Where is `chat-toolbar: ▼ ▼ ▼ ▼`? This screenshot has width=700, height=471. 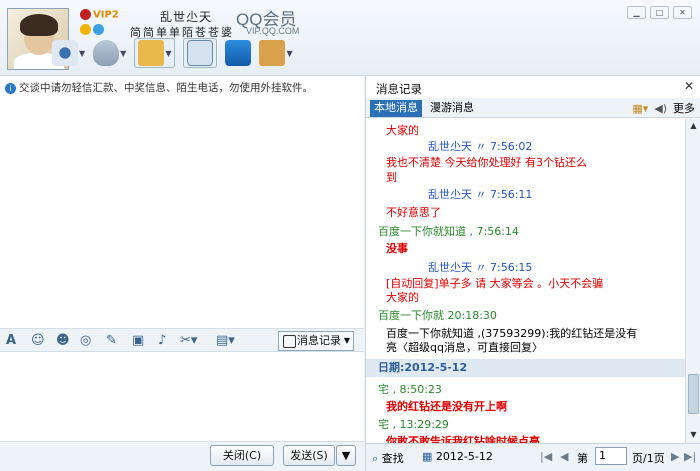 chat-toolbar: ▼ ▼ ▼ ▼ is located at coordinates (172, 53).